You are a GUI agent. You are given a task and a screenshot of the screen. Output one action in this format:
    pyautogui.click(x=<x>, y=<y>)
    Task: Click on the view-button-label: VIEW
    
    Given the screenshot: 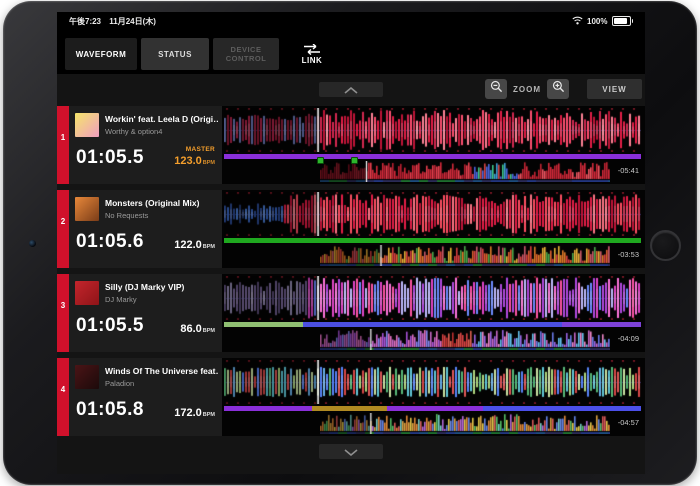 What is the action you would take?
    pyautogui.click(x=614, y=89)
    